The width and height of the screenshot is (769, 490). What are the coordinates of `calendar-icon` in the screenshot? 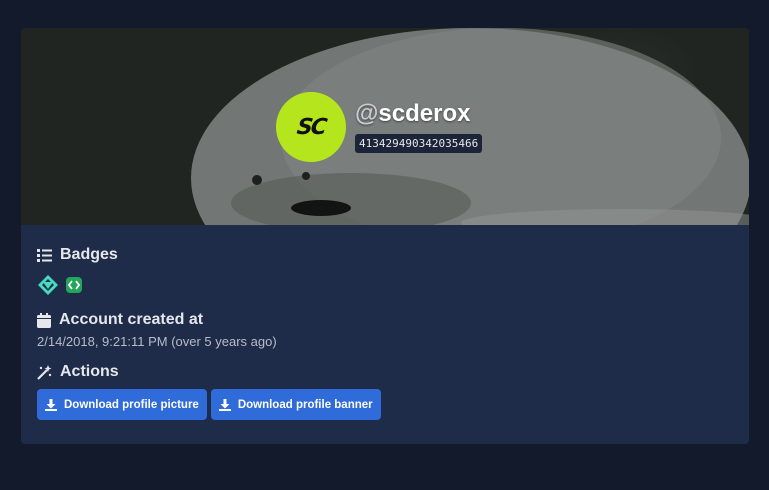 It's located at (44, 320).